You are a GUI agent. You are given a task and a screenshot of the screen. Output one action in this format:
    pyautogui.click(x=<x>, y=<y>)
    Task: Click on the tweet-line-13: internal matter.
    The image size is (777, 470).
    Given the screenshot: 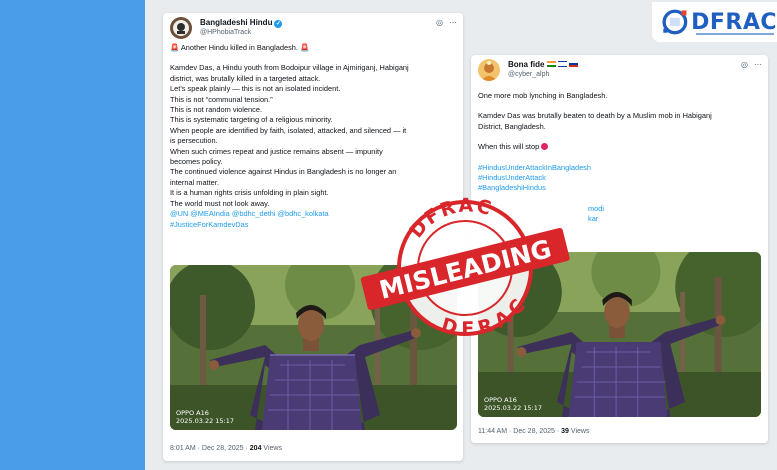 What is the action you would take?
    pyautogui.click(x=194, y=182)
    